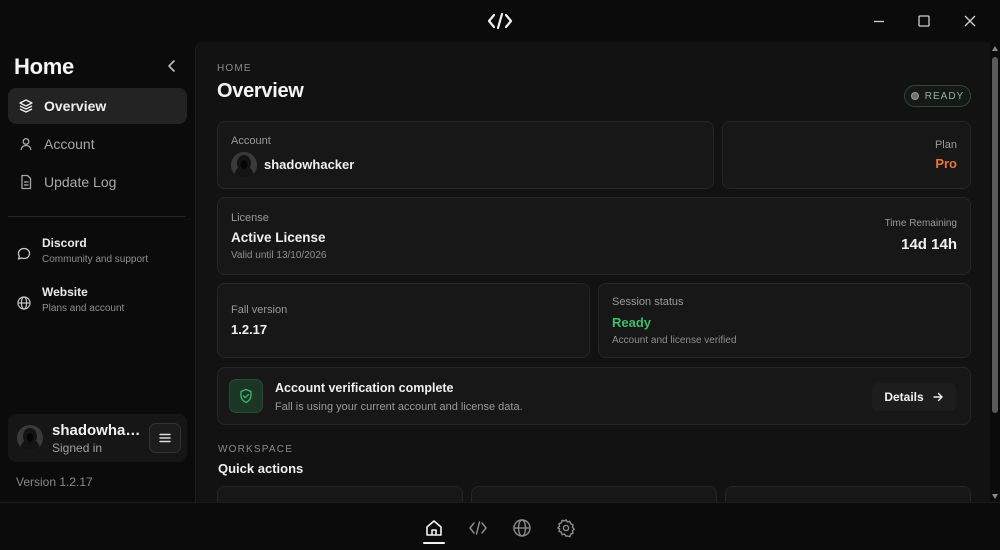 This screenshot has height=550, width=1000. Describe the element at coordinates (24, 254) in the screenshot. I see `chat-bubble-icon` at that location.